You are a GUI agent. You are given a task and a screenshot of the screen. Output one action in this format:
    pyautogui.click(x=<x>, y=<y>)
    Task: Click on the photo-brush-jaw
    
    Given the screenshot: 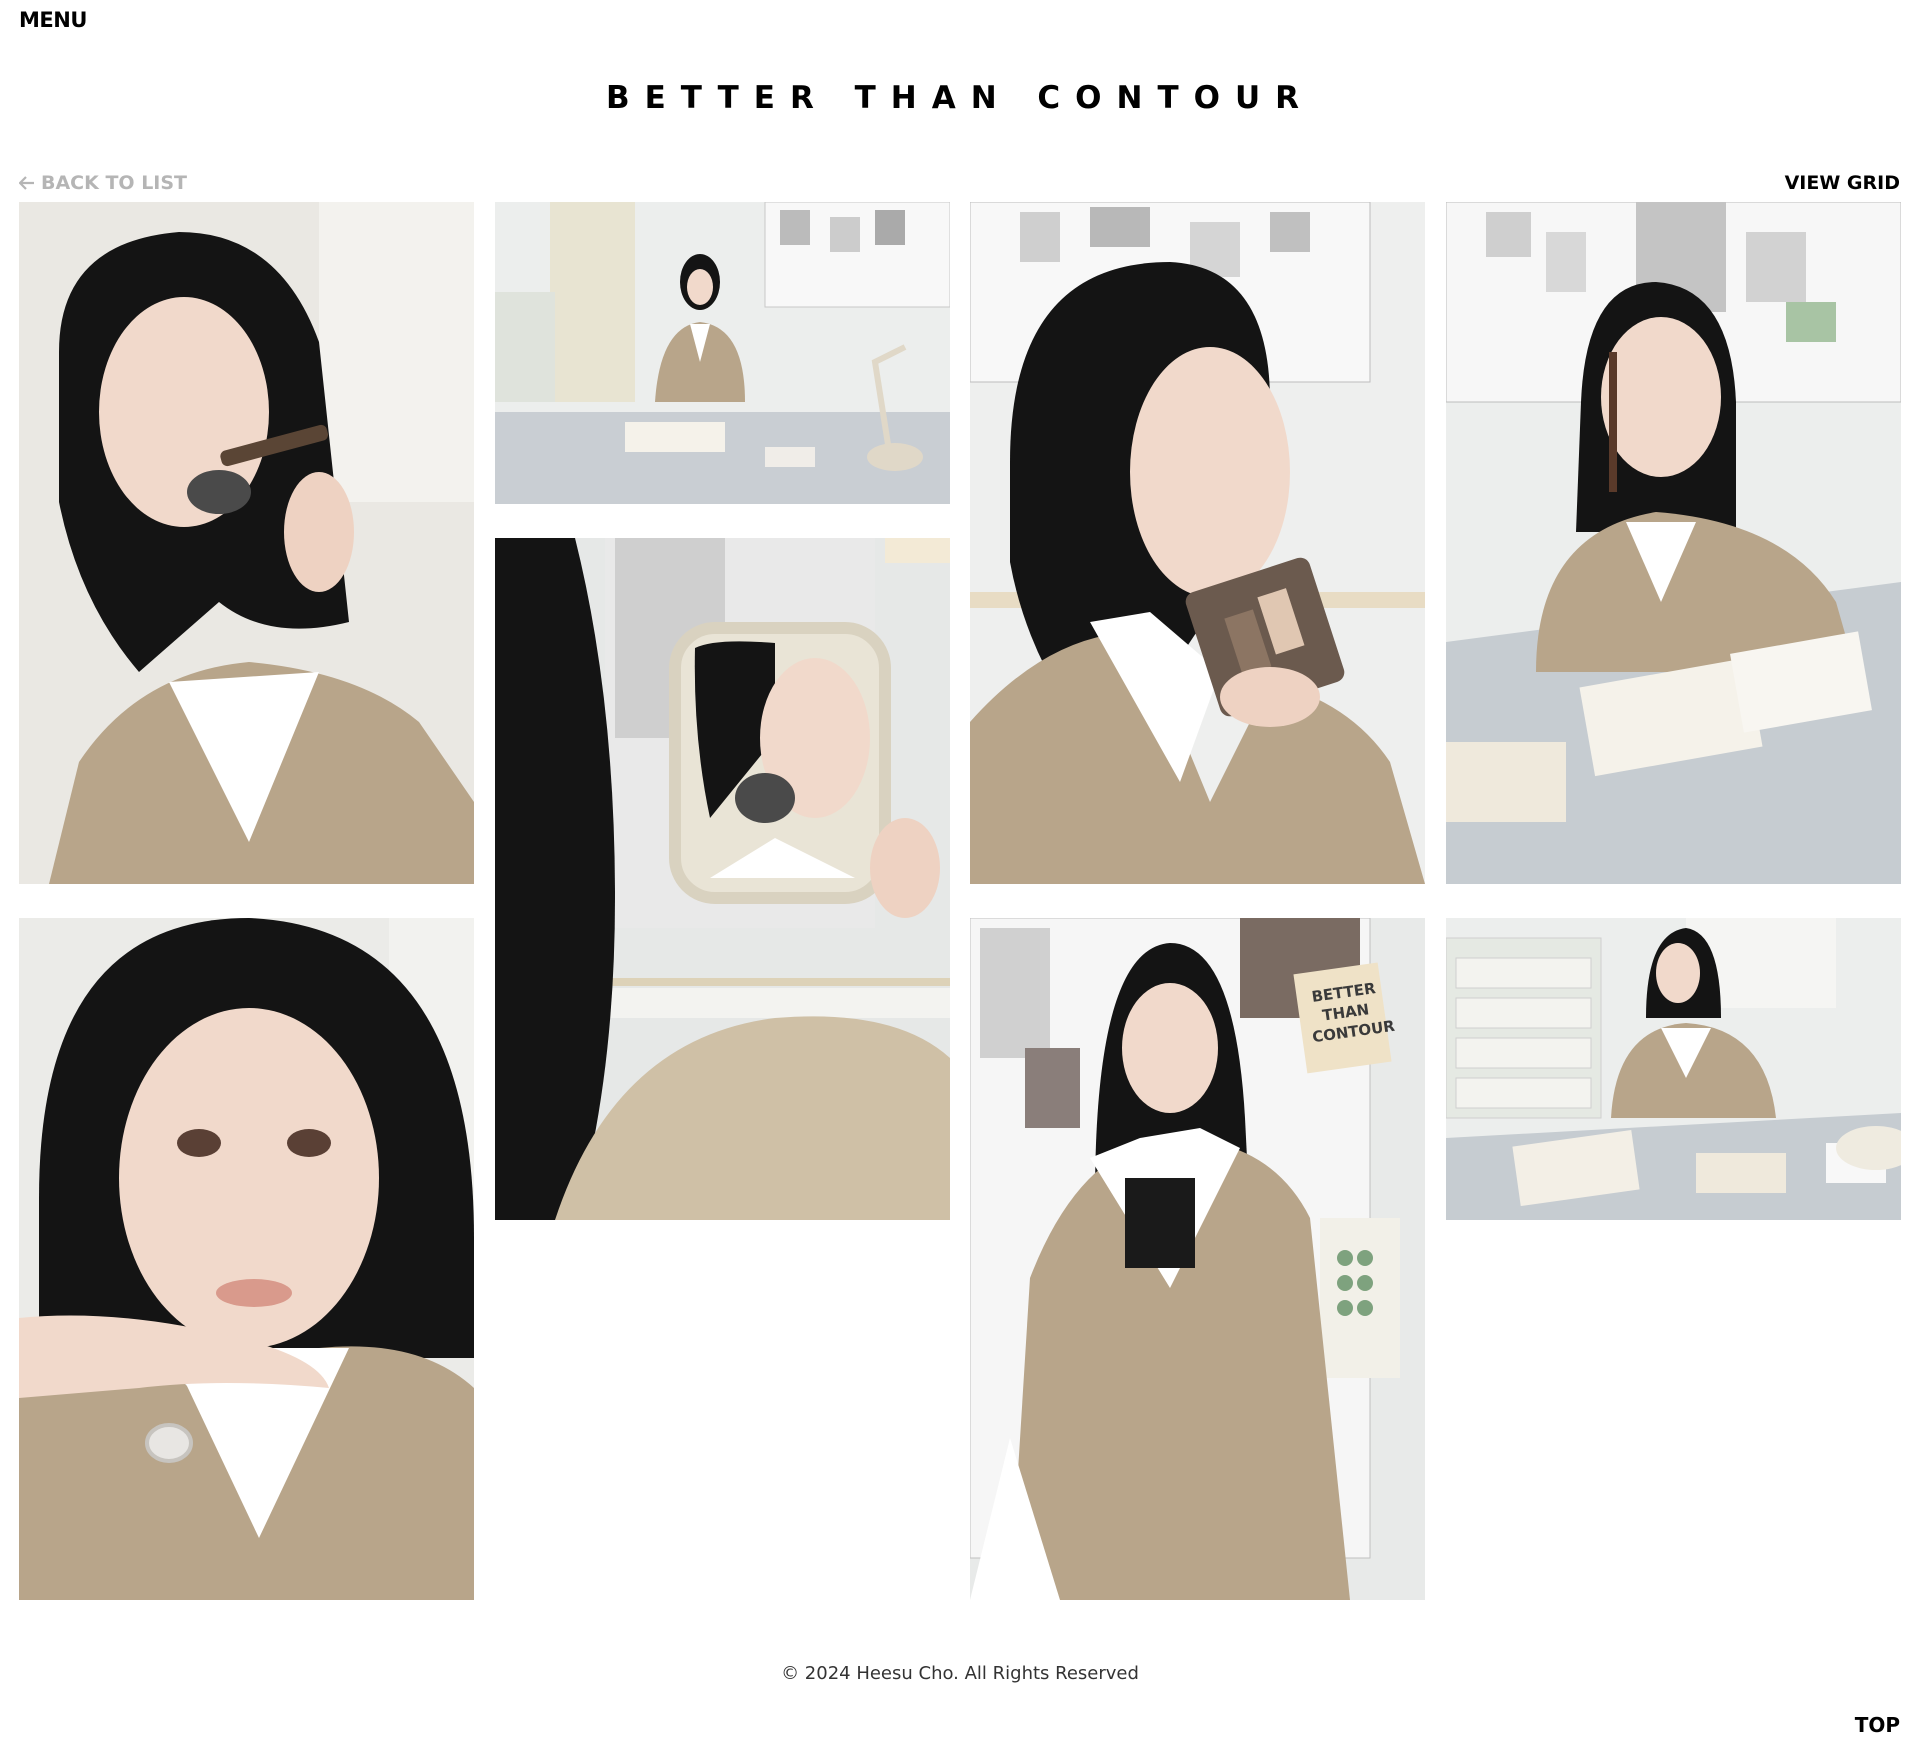 What is the action you would take?
    pyautogui.click(x=246, y=543)
    